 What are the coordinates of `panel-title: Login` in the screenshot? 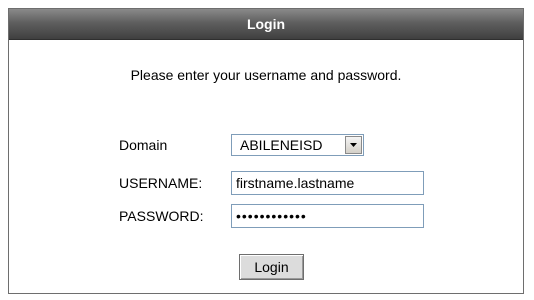 It's located at (266, 24).